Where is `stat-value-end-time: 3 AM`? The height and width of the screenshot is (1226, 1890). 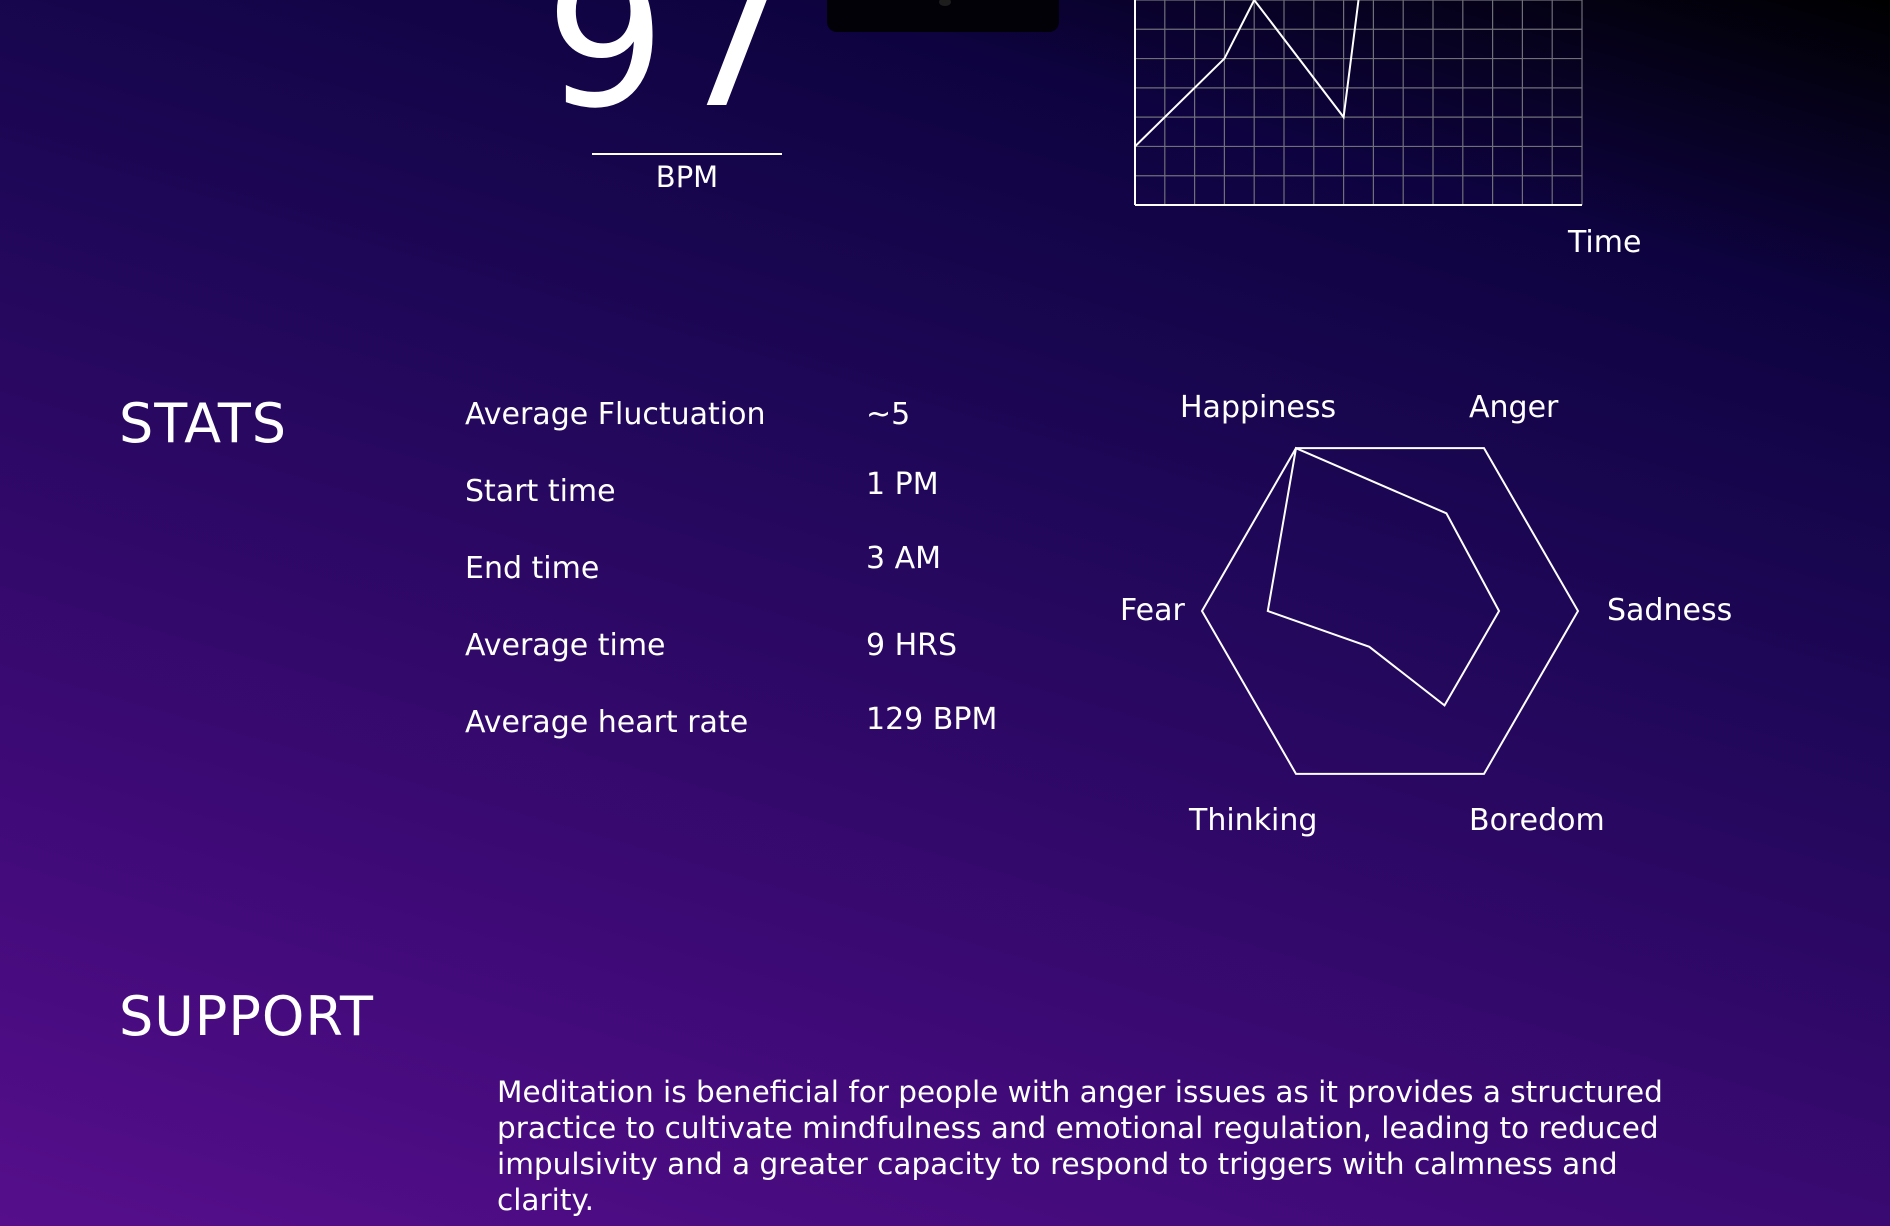 stat-value-end-time: 3 AM is located at coordinates (904, 558).